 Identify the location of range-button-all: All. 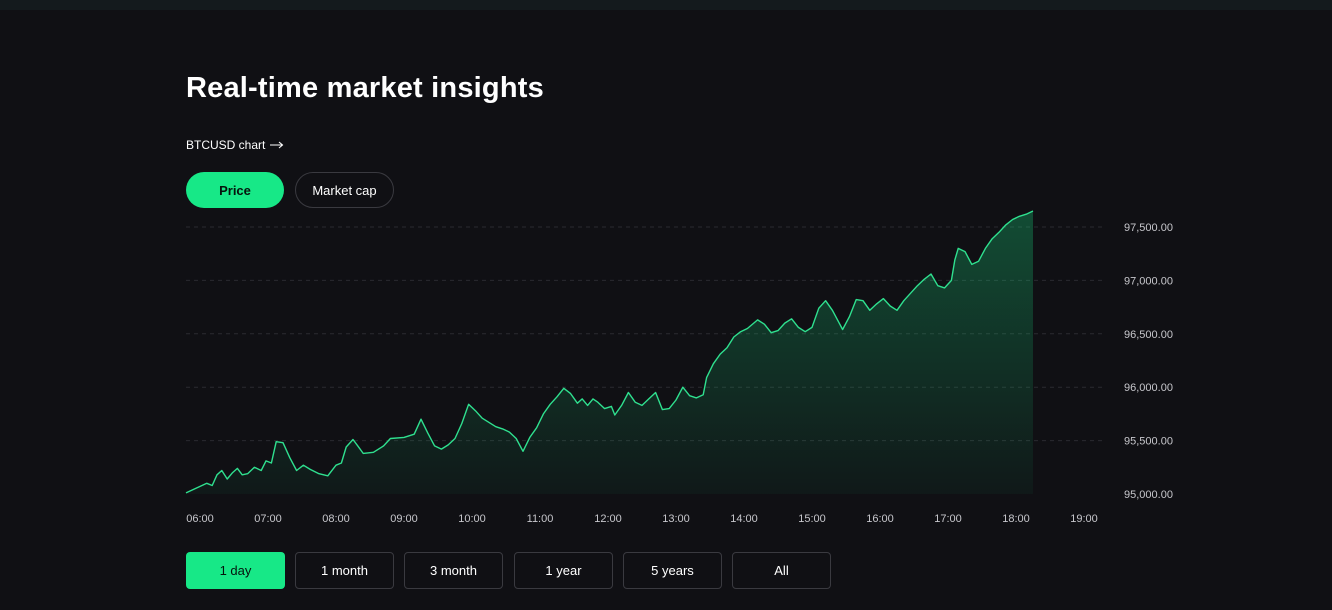
(781, 570).